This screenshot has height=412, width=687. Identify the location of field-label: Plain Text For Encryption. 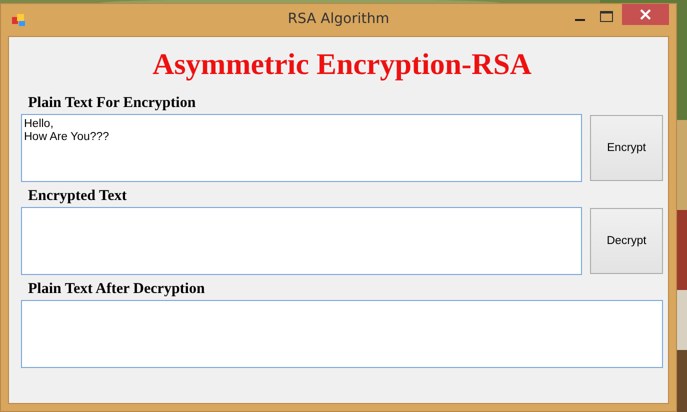
(112, 103).